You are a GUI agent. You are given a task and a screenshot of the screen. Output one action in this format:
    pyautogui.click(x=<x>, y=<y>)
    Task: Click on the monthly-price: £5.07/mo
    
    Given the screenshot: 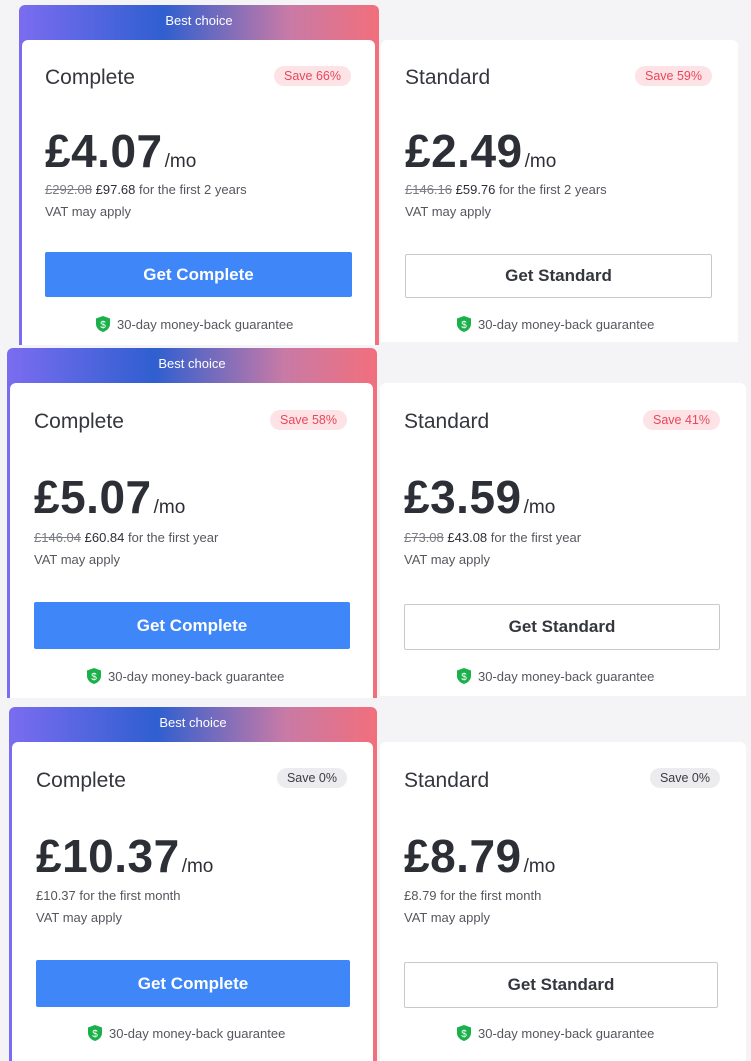 What is the action you would take?
    pyautogui.click(x=109, y=497)
    